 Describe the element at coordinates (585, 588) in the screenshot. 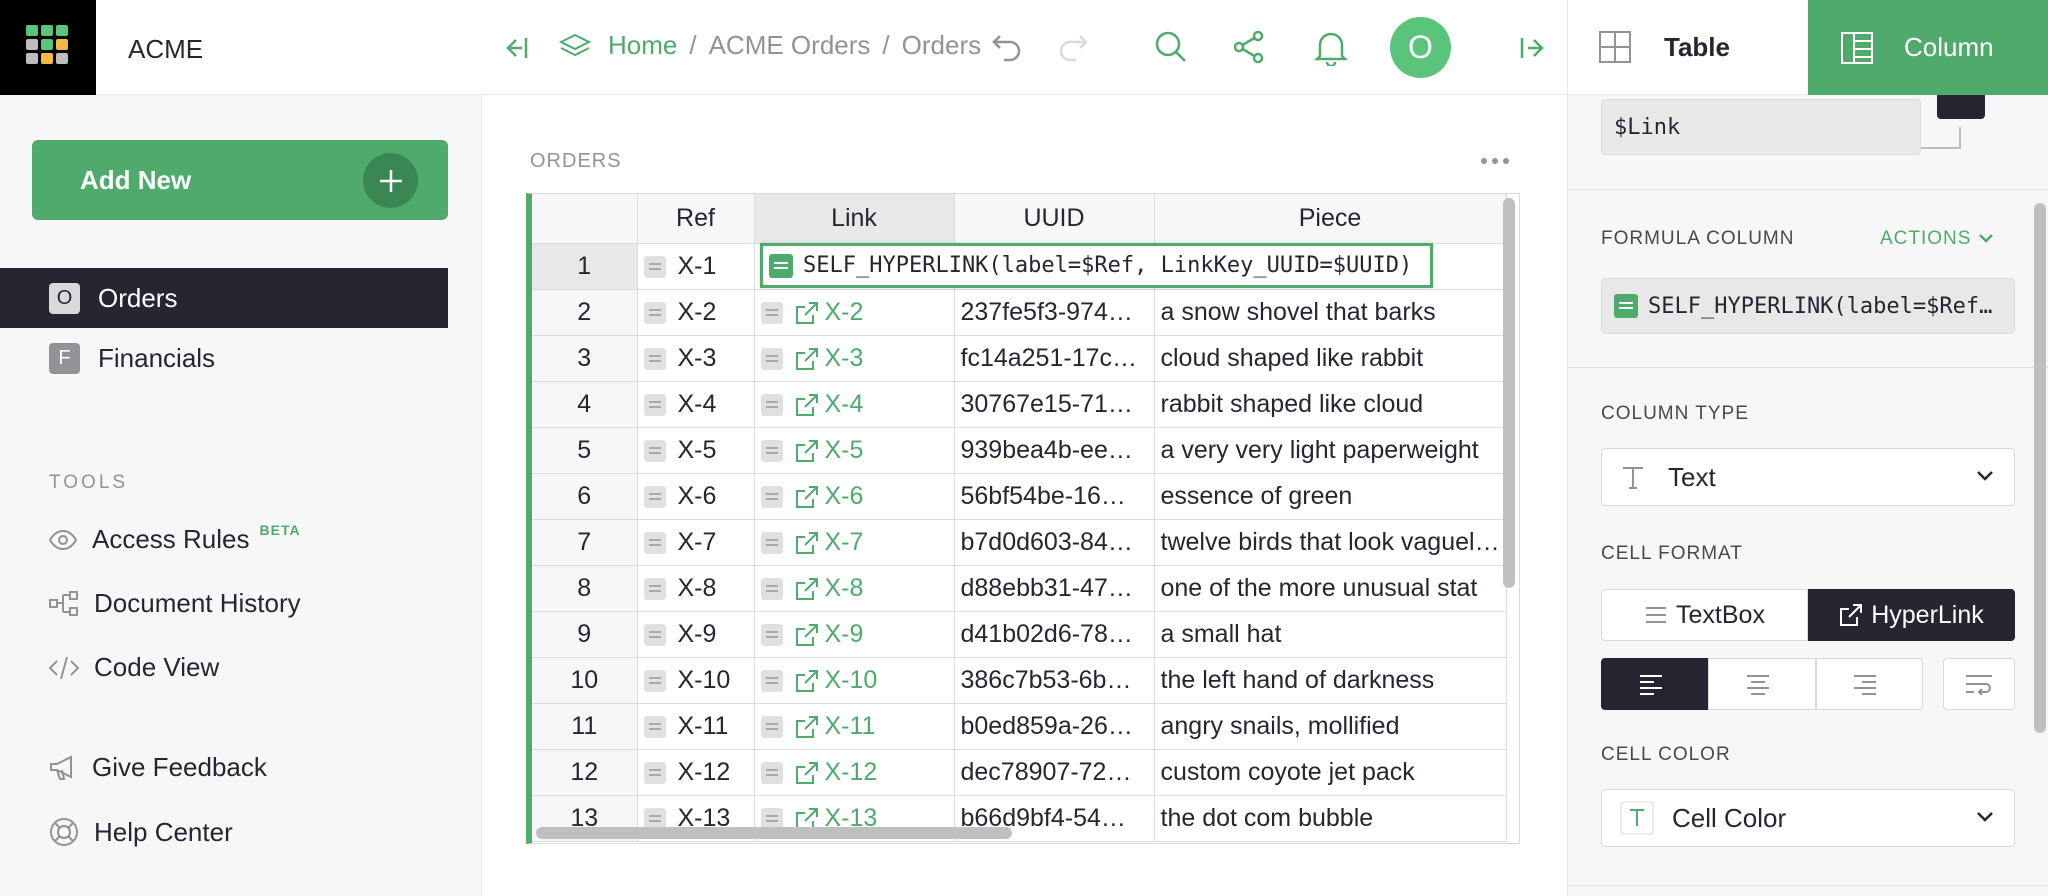

I see `row-number: 8` at that location.